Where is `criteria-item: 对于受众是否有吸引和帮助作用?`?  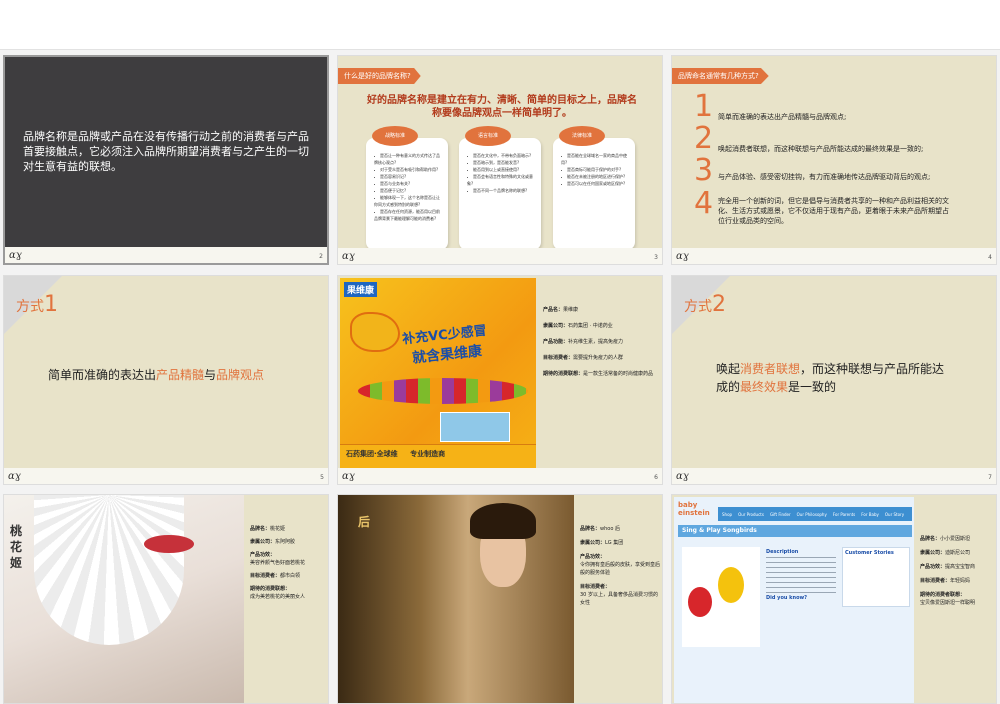
criteria-item: 对于受众是否有吸引和帮助作用? is located at coordinates (408, 169).